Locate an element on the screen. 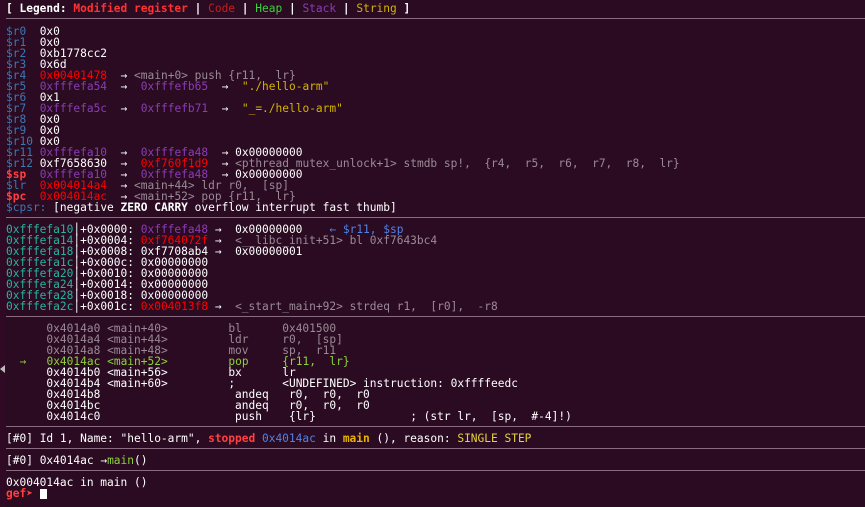  legend-stack: Stack is located at coordinates (319, 8).